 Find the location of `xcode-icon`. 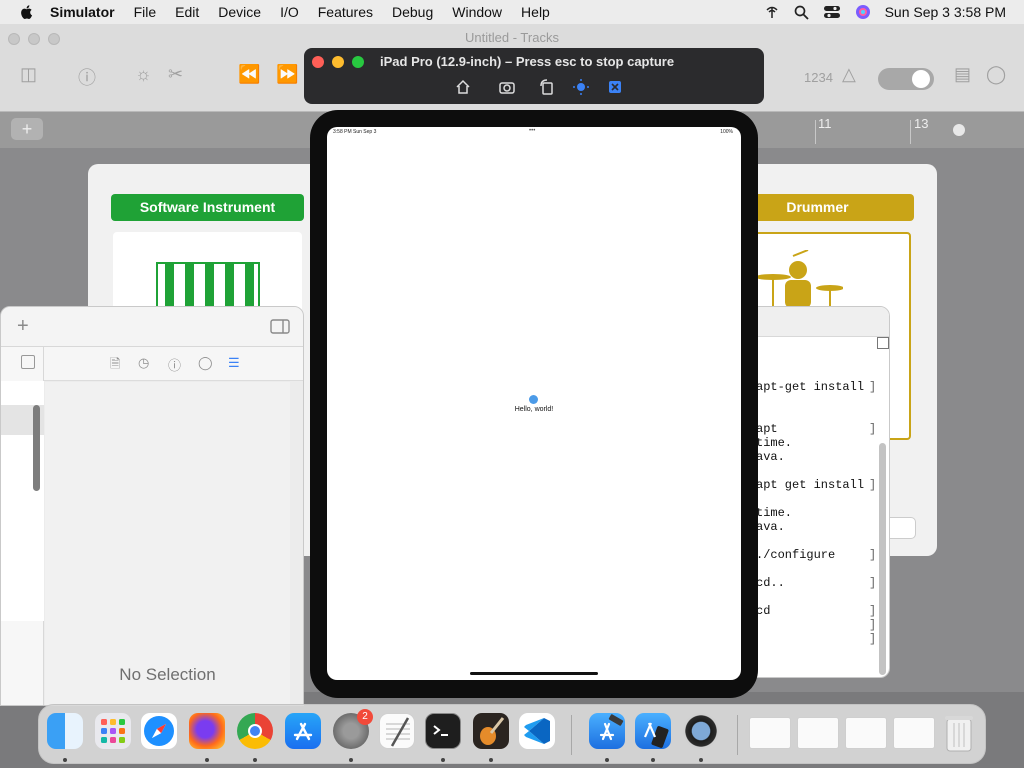

xcode-icon is located at coordinates (607, 731).